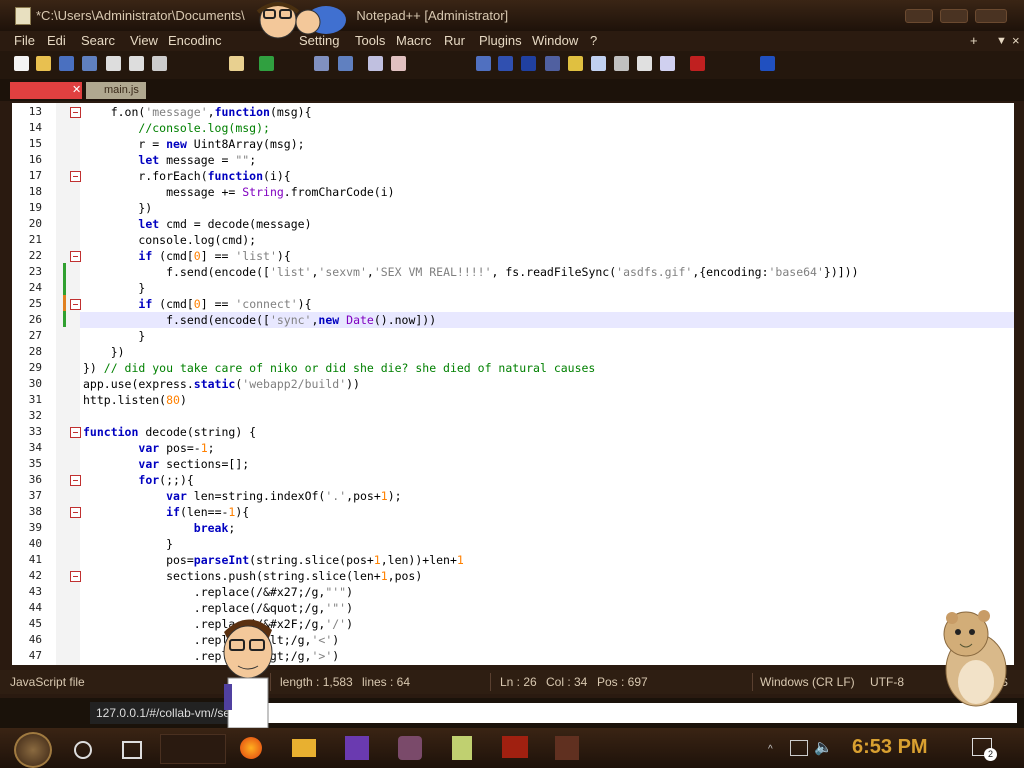  I want to click on function-list-icon, so click(621, 63).